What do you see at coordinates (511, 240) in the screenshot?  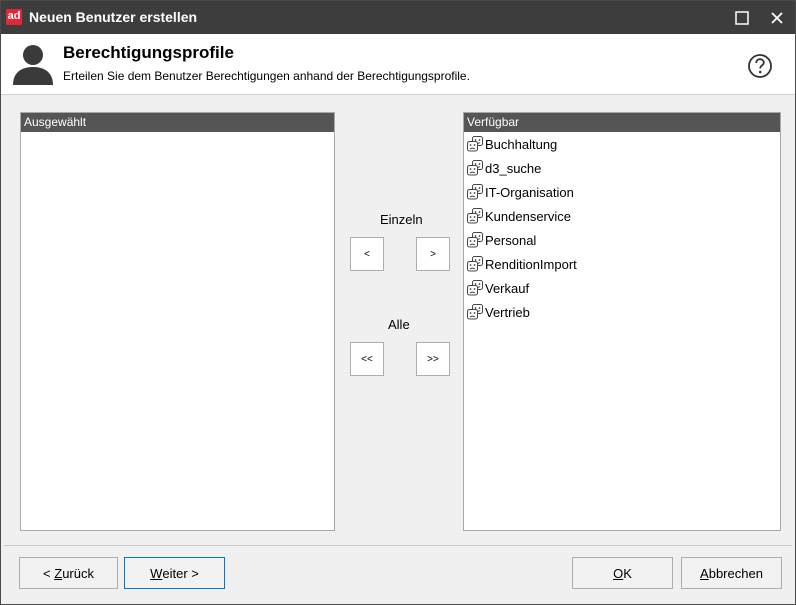 I see `list-item-label: Personal` at bounding box center [511, 240].